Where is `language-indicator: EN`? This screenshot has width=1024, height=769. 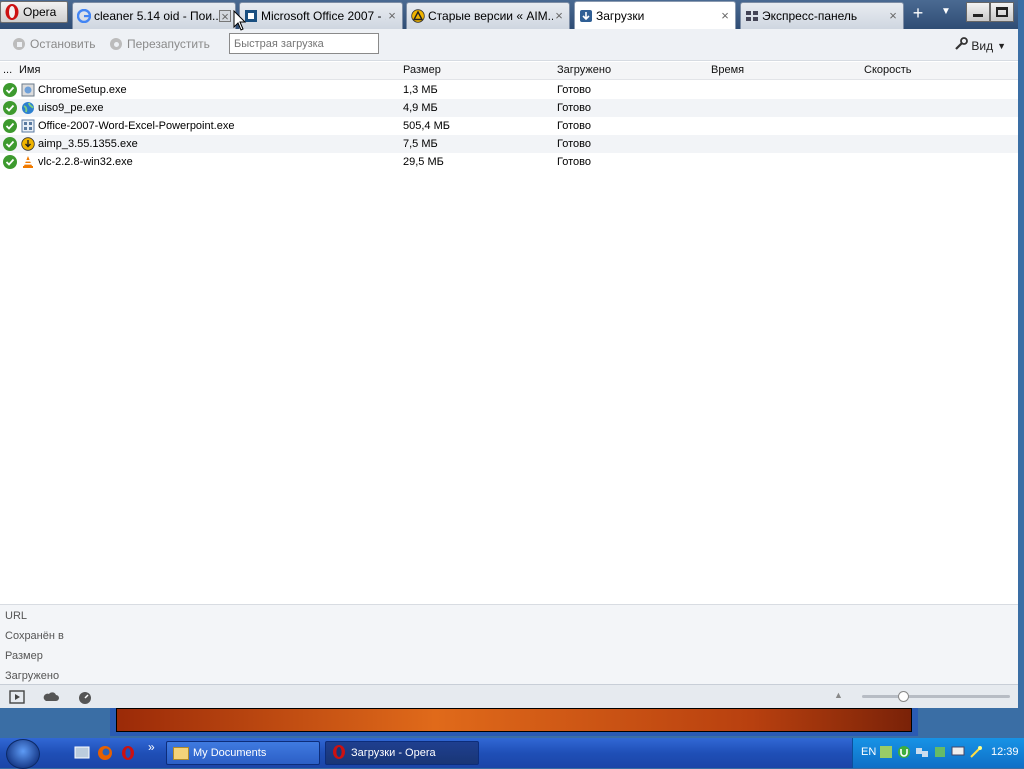
language-indicator: EN is located at coordinates (868, 752).